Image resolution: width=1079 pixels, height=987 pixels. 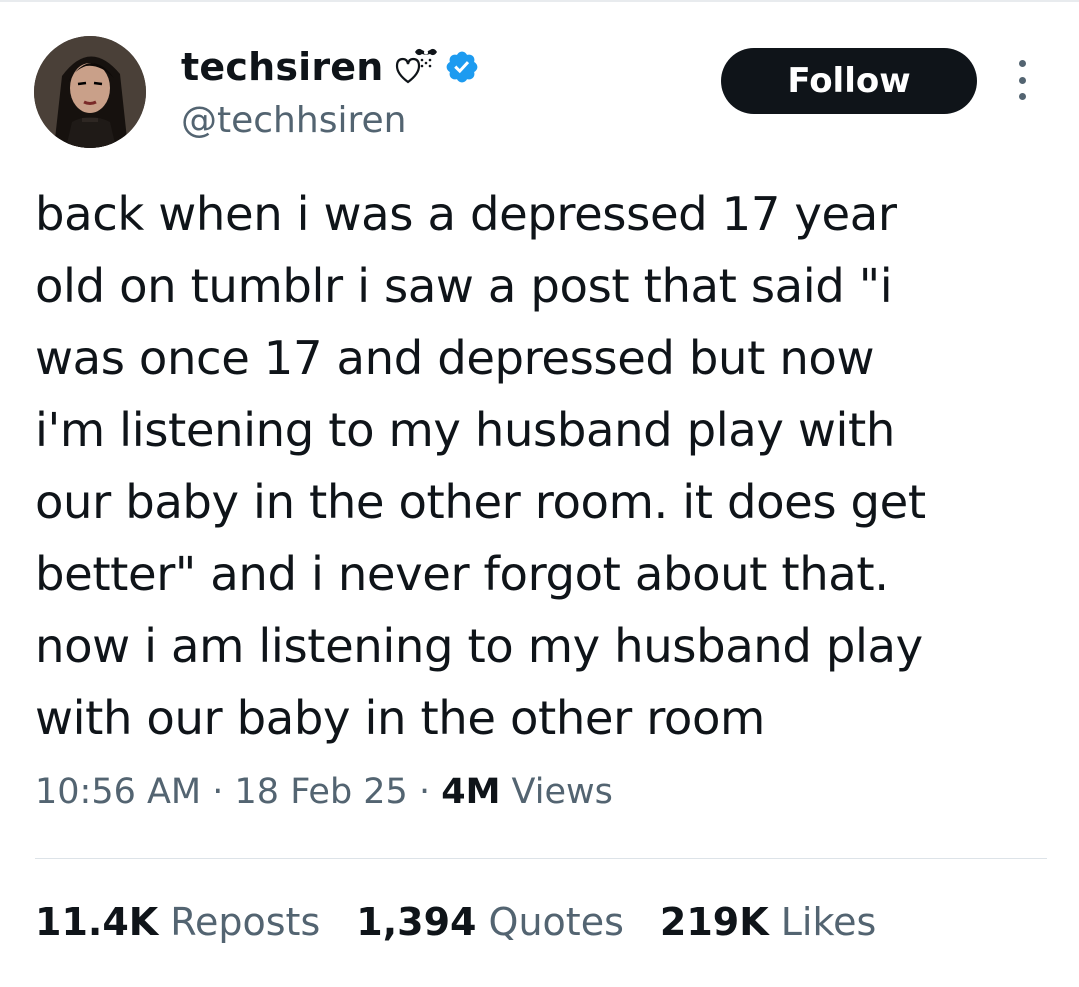 What do you see at coordinates (466, 214) in the screenshot?
I see `tweet-line: back when i was a depressed 17 year` at bounding box center [466, 214].